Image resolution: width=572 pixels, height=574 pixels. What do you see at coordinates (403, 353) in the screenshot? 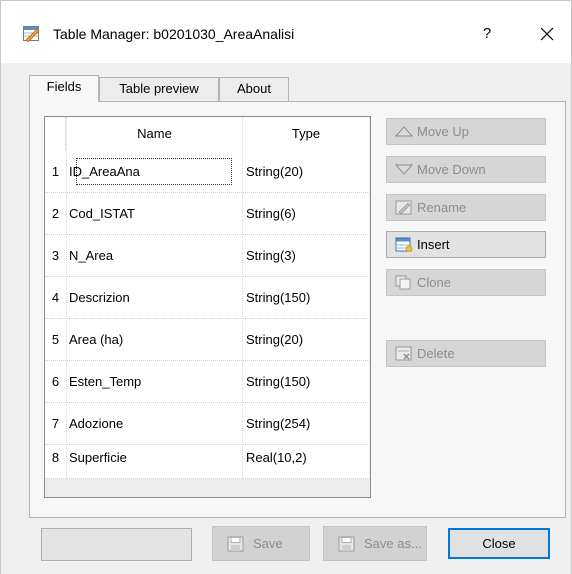
I see `delete-icon` at bounding box center [403, 353].